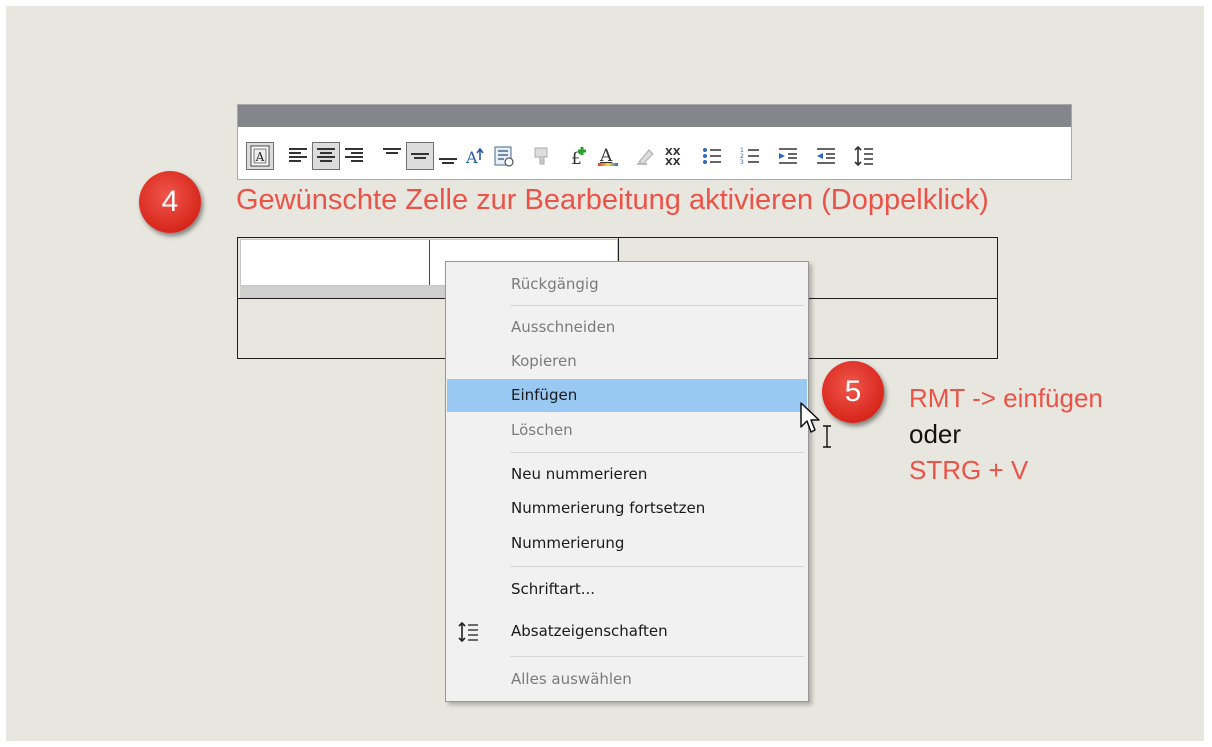 This screenshot has height=747, width=1212. I want to click on menu-item-paragraph-properties: Absatzeigenschaften, so click(627, 631).